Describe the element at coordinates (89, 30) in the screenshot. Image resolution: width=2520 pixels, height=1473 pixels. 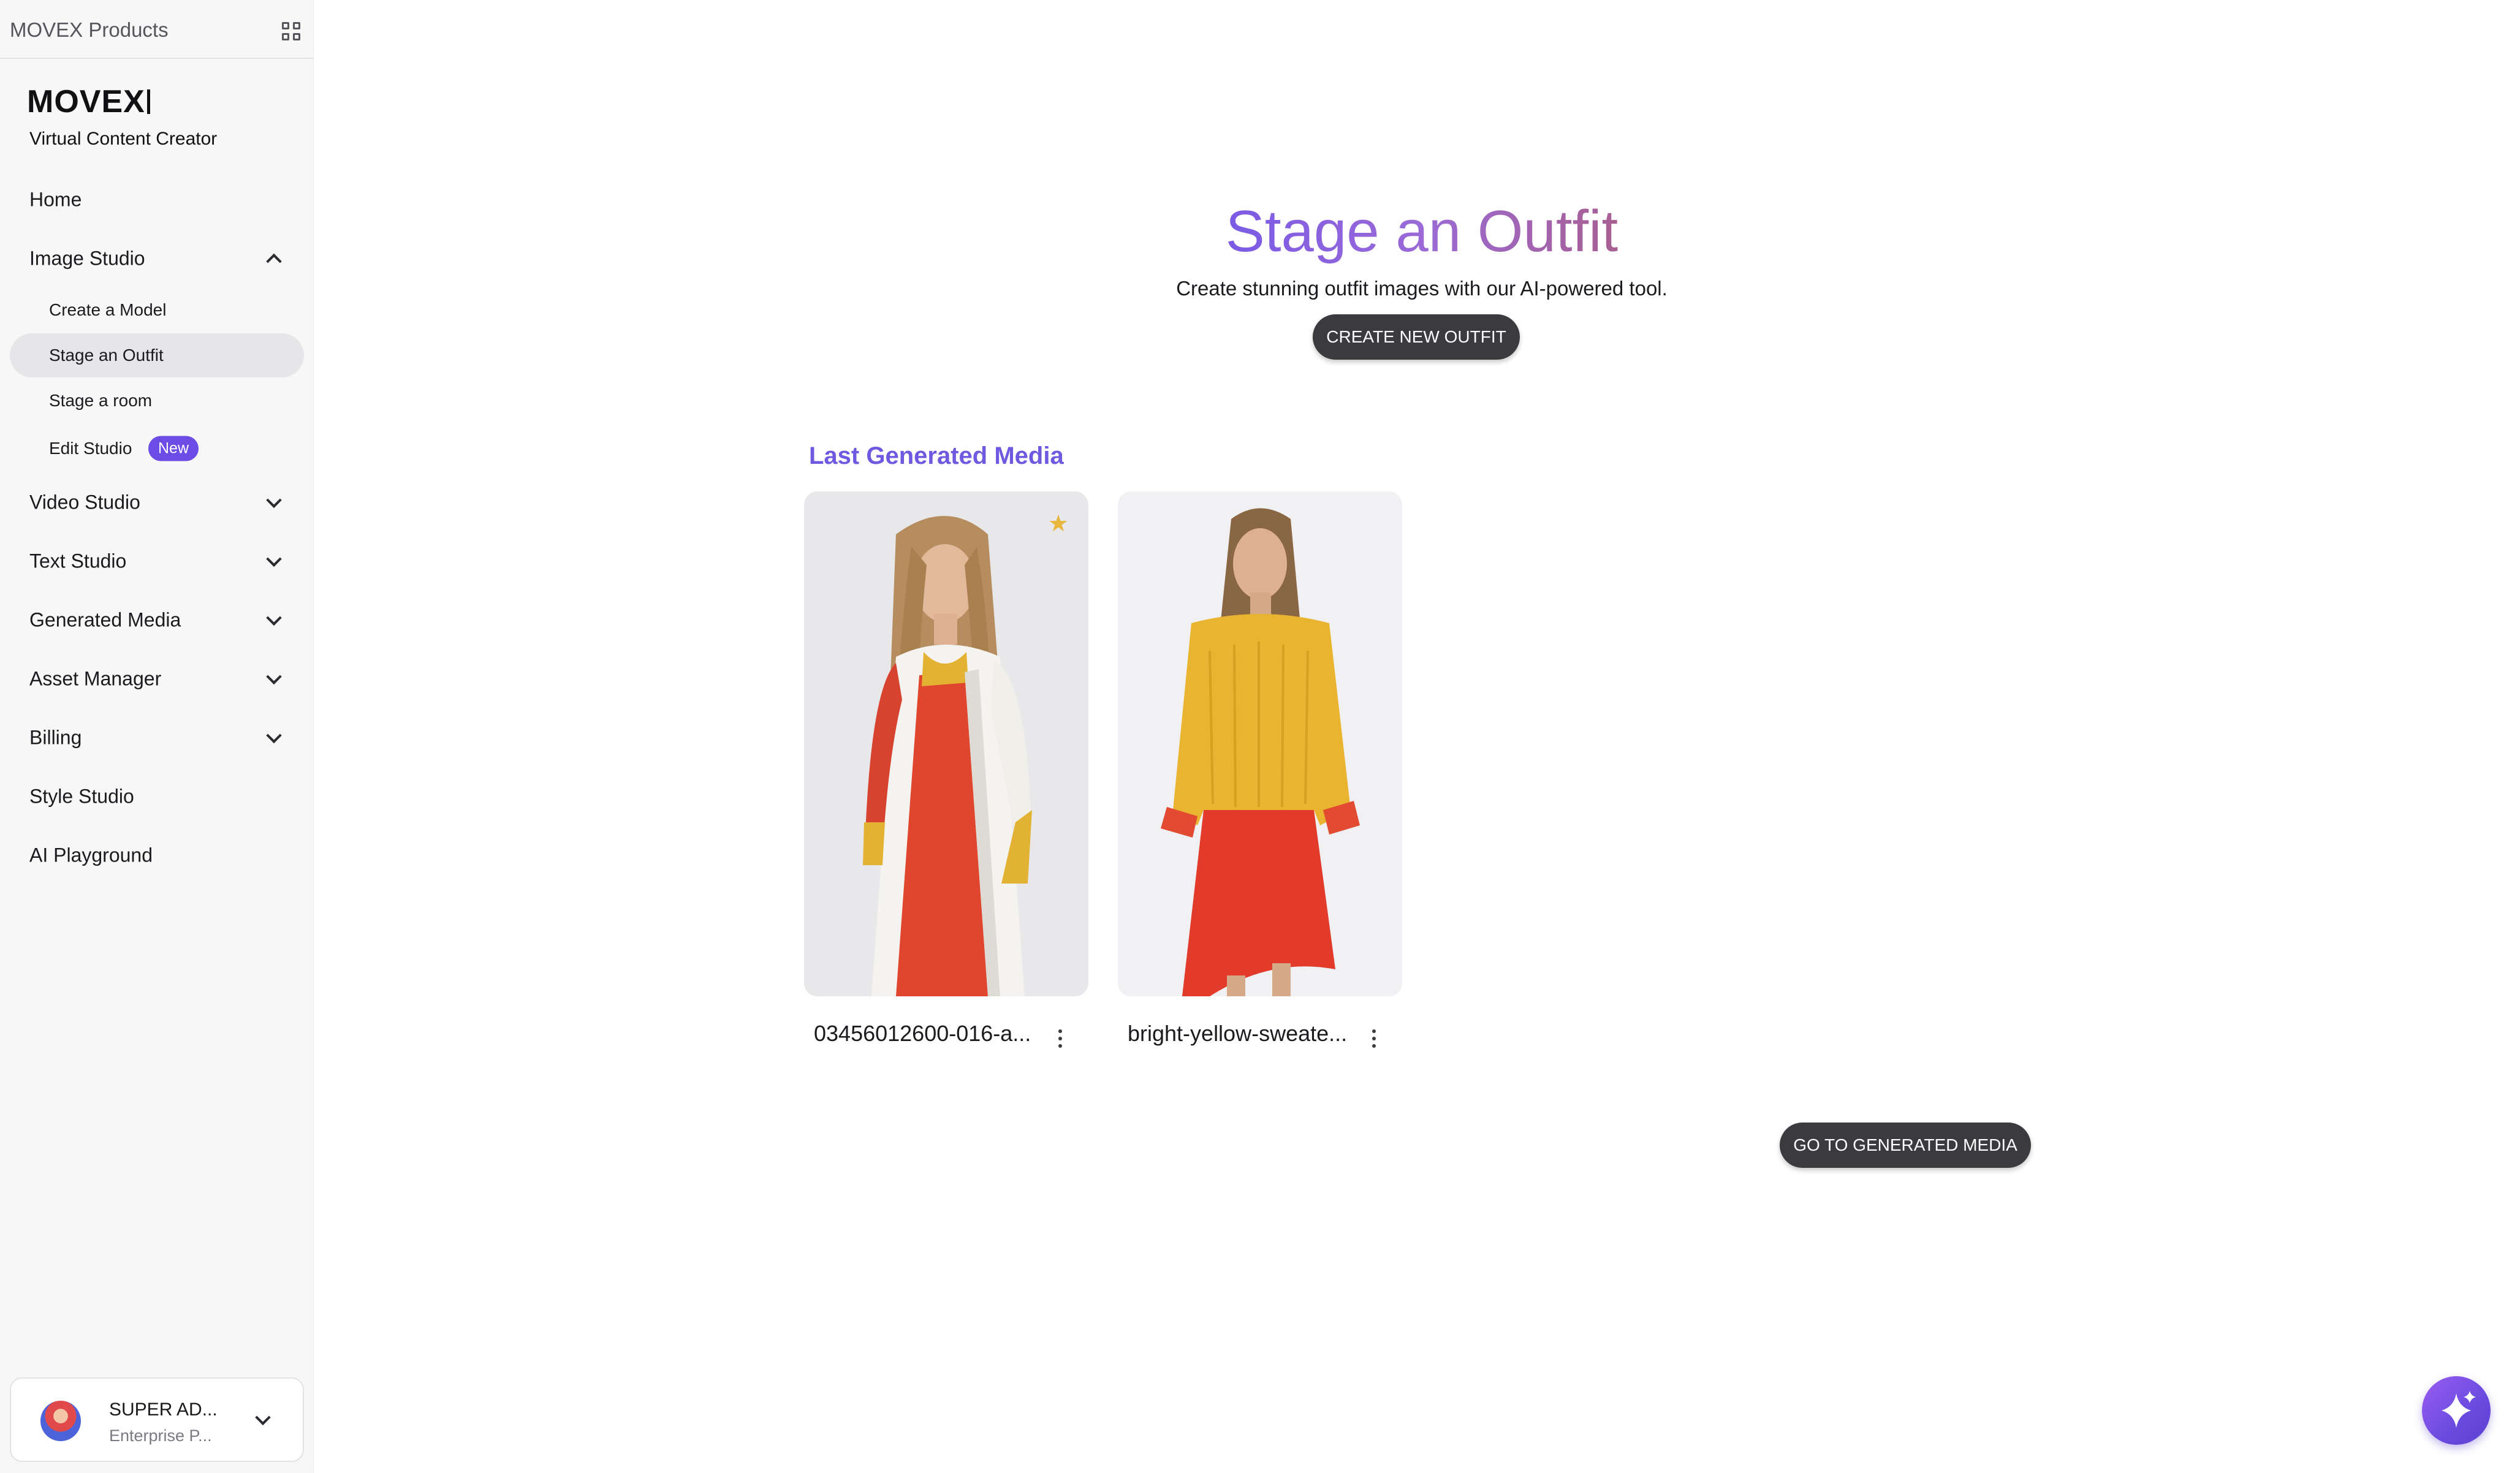
I see `products-label: MOVEX Products` at that location.